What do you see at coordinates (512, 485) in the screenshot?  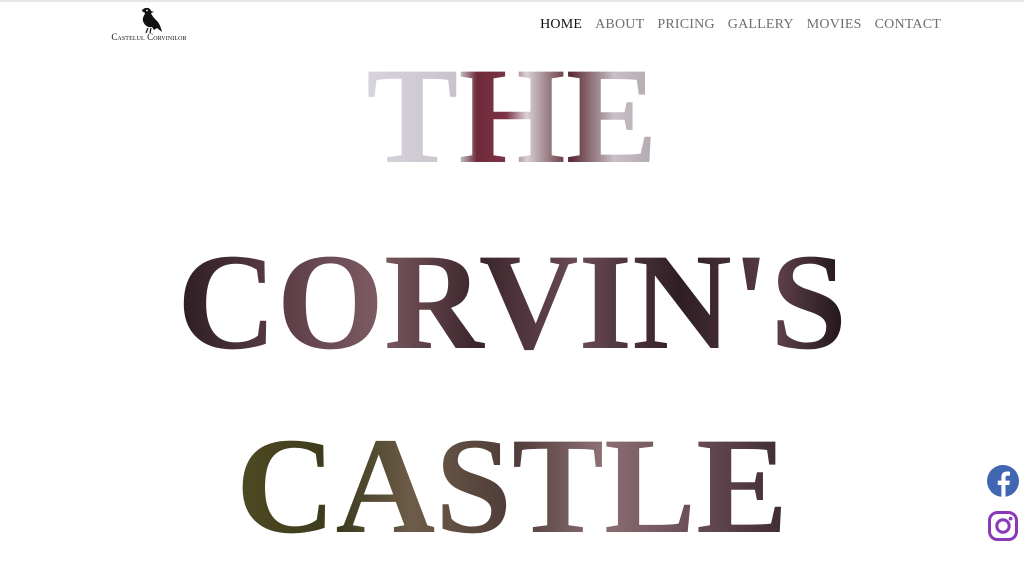 I see `hero-line-castle: CASTLE` at bounding box center [512, 485].